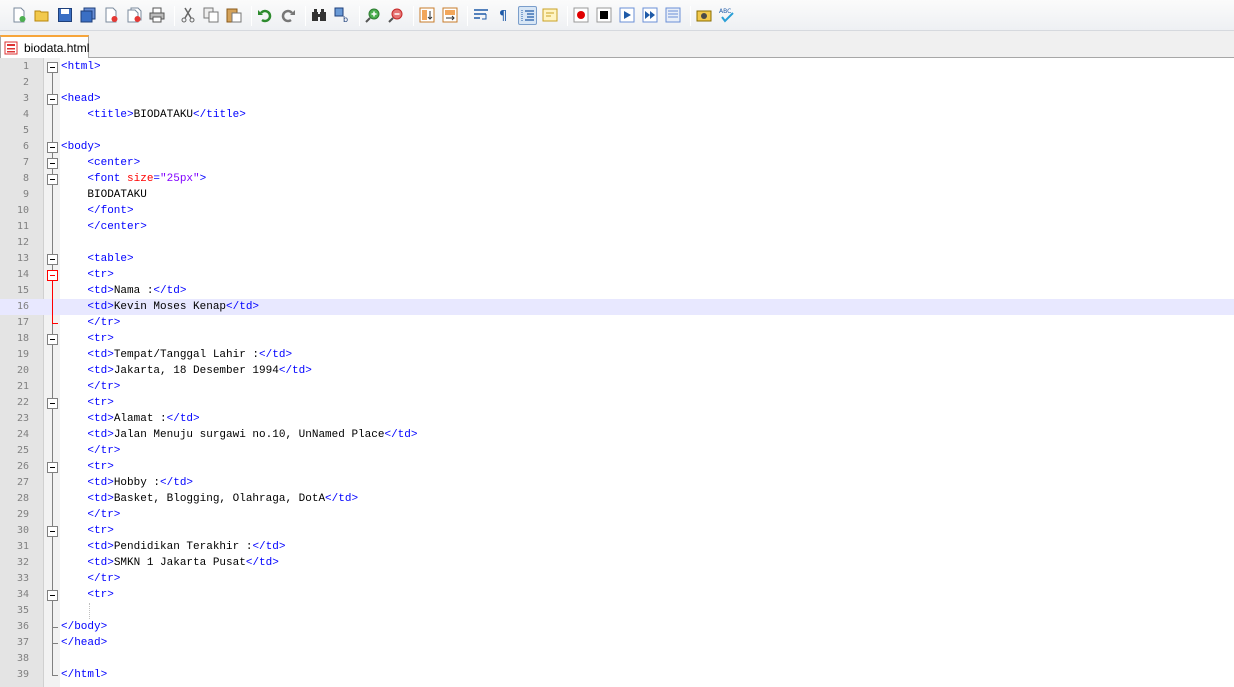 The width and height of the screenshot is (1234, 687). Describe the element at coordinates (22, 626) in the screenshot. I see `line-number: 36` at that location.